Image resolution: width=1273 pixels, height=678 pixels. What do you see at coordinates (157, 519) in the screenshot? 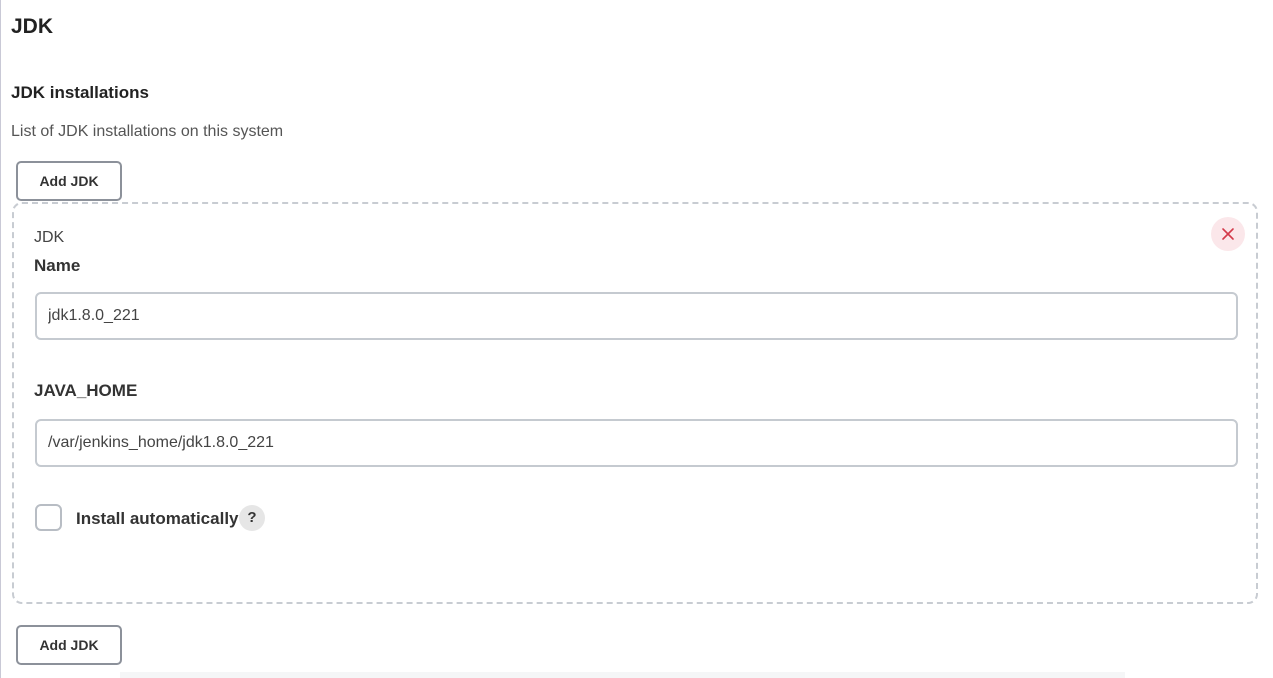
I see `install-automatically-label: Install automatically` at bounding box center [157, 519].